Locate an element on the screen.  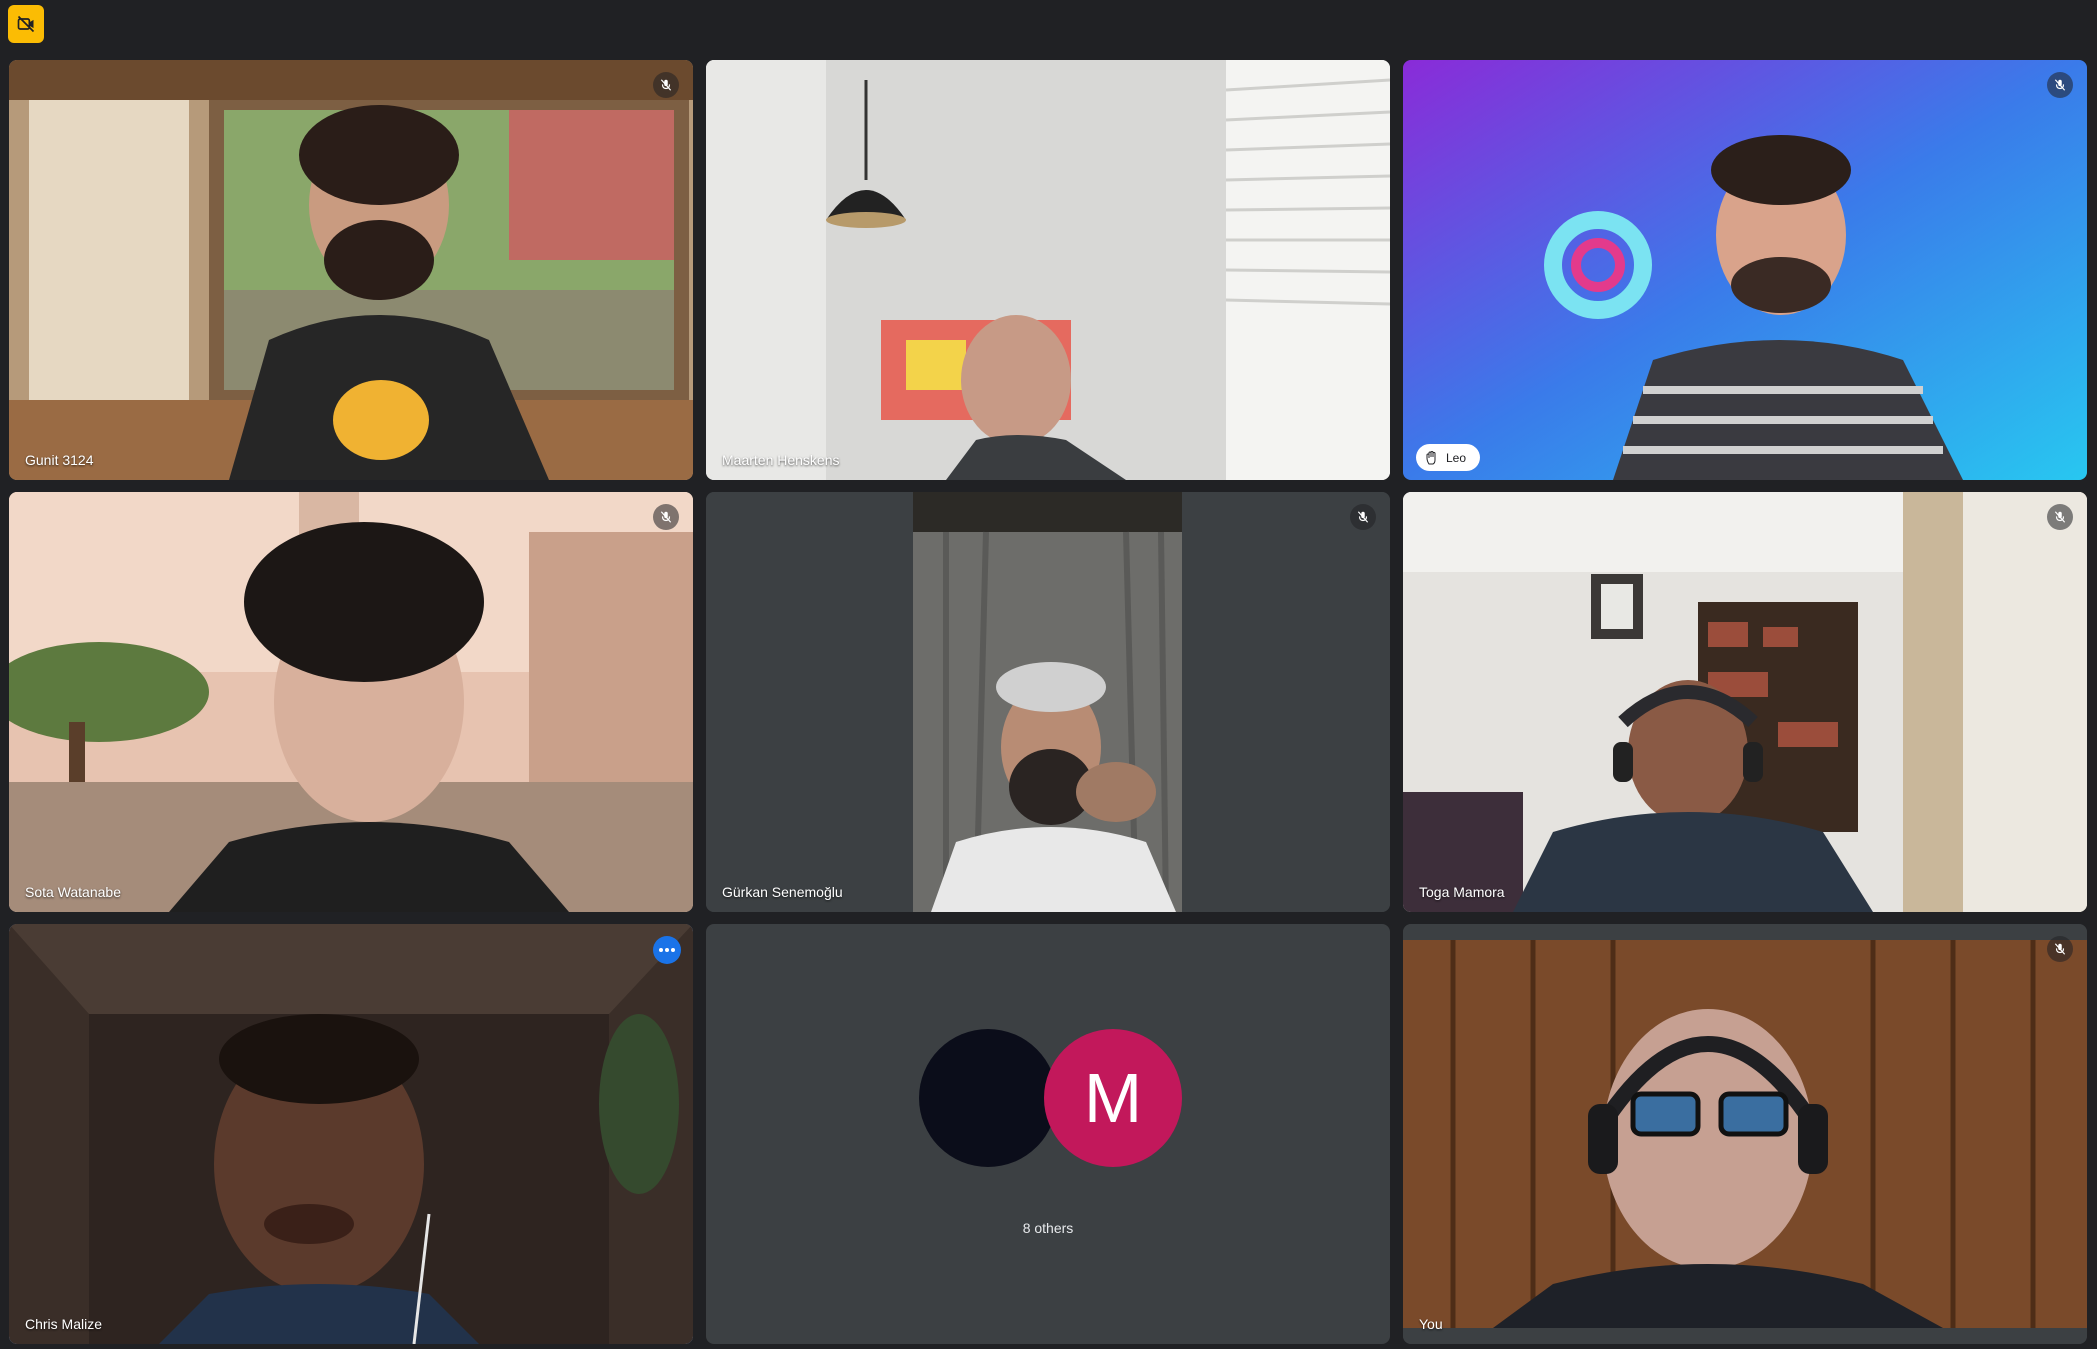
participant-name: Sota Watanabe is located at coordinates (73, 892).